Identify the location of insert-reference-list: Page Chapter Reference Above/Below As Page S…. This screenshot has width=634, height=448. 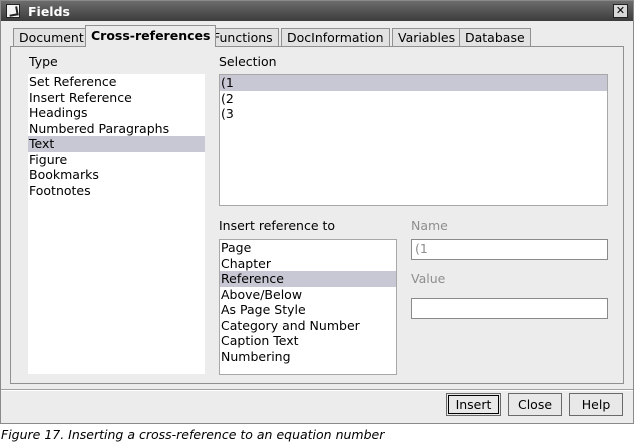
(308, 307).